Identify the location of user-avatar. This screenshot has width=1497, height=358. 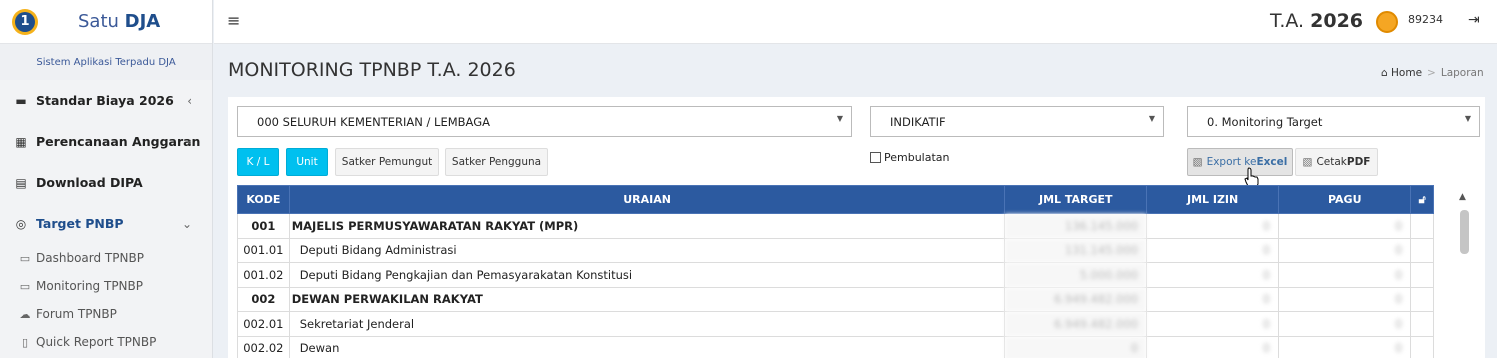
(1387, 22).